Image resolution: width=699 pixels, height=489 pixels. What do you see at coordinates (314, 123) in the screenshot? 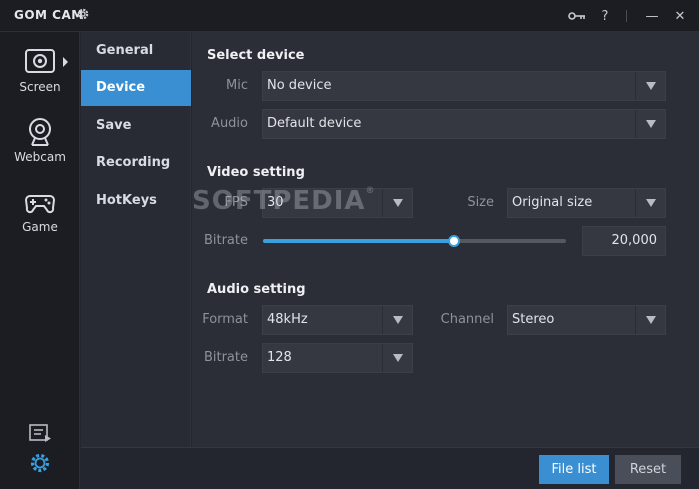
I see `audio-value: Default device` at bounding box center [314, 123].